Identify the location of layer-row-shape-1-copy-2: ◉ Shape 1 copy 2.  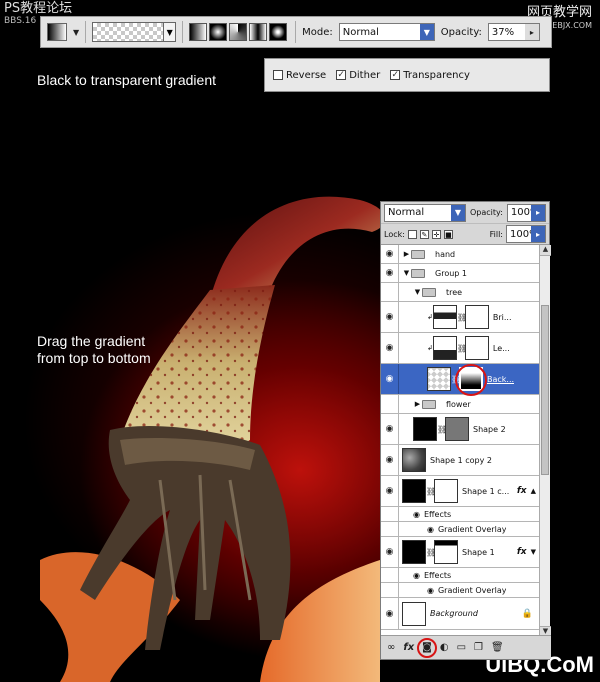
(460, 460).